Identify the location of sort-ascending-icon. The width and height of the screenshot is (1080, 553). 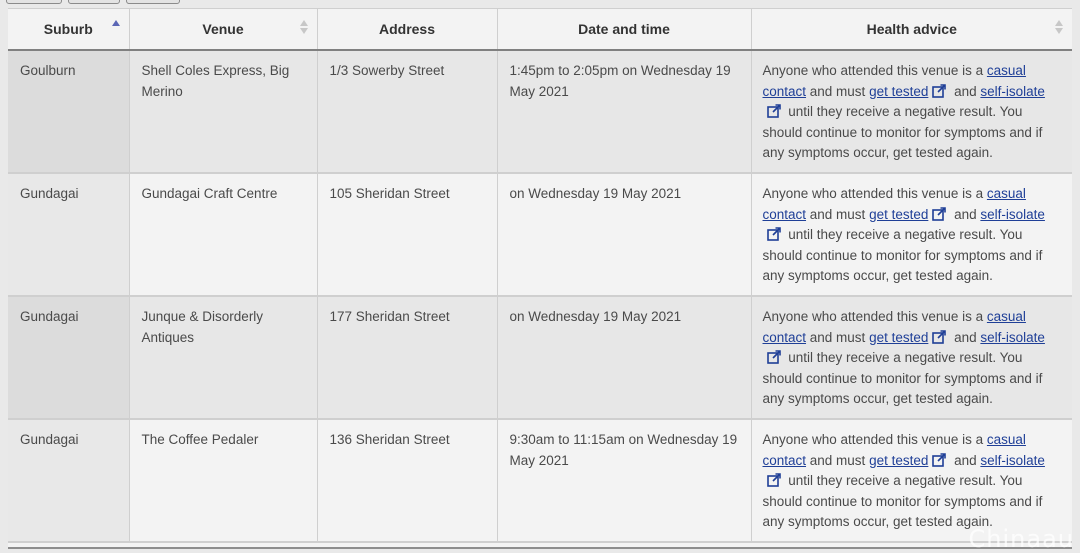
(116, 29).